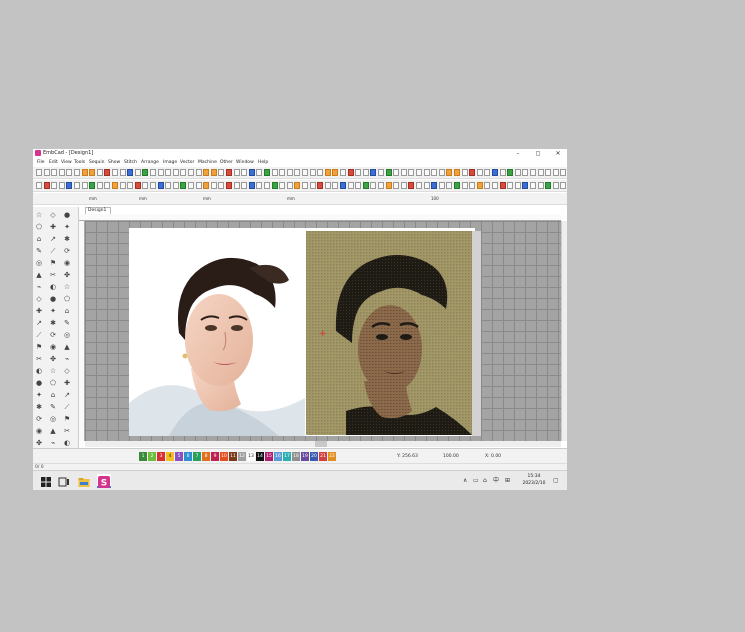 Image resolution: width=745 pixels, height=632 pixels. I want to click on thread-color-swatch: 19, so click(305, 456).